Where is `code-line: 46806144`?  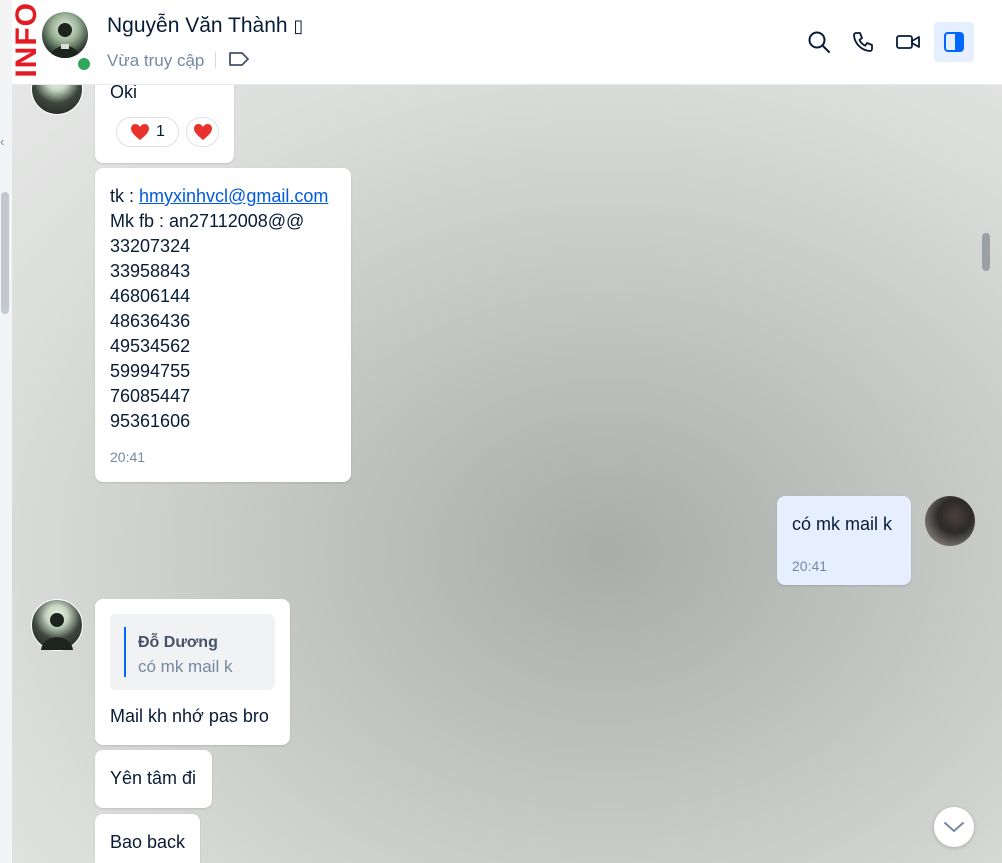
code-line: 46806144 is located at coordinates (150, 296).